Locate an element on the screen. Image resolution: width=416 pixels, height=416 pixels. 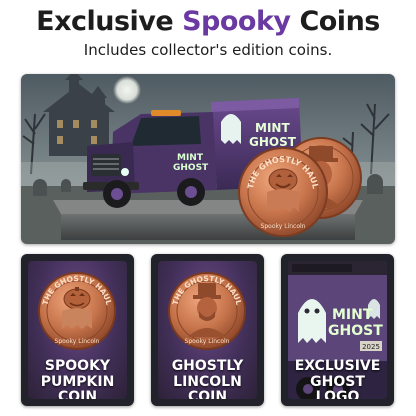
cab-text-line2: GHOST is located at coordinates (191, 168).